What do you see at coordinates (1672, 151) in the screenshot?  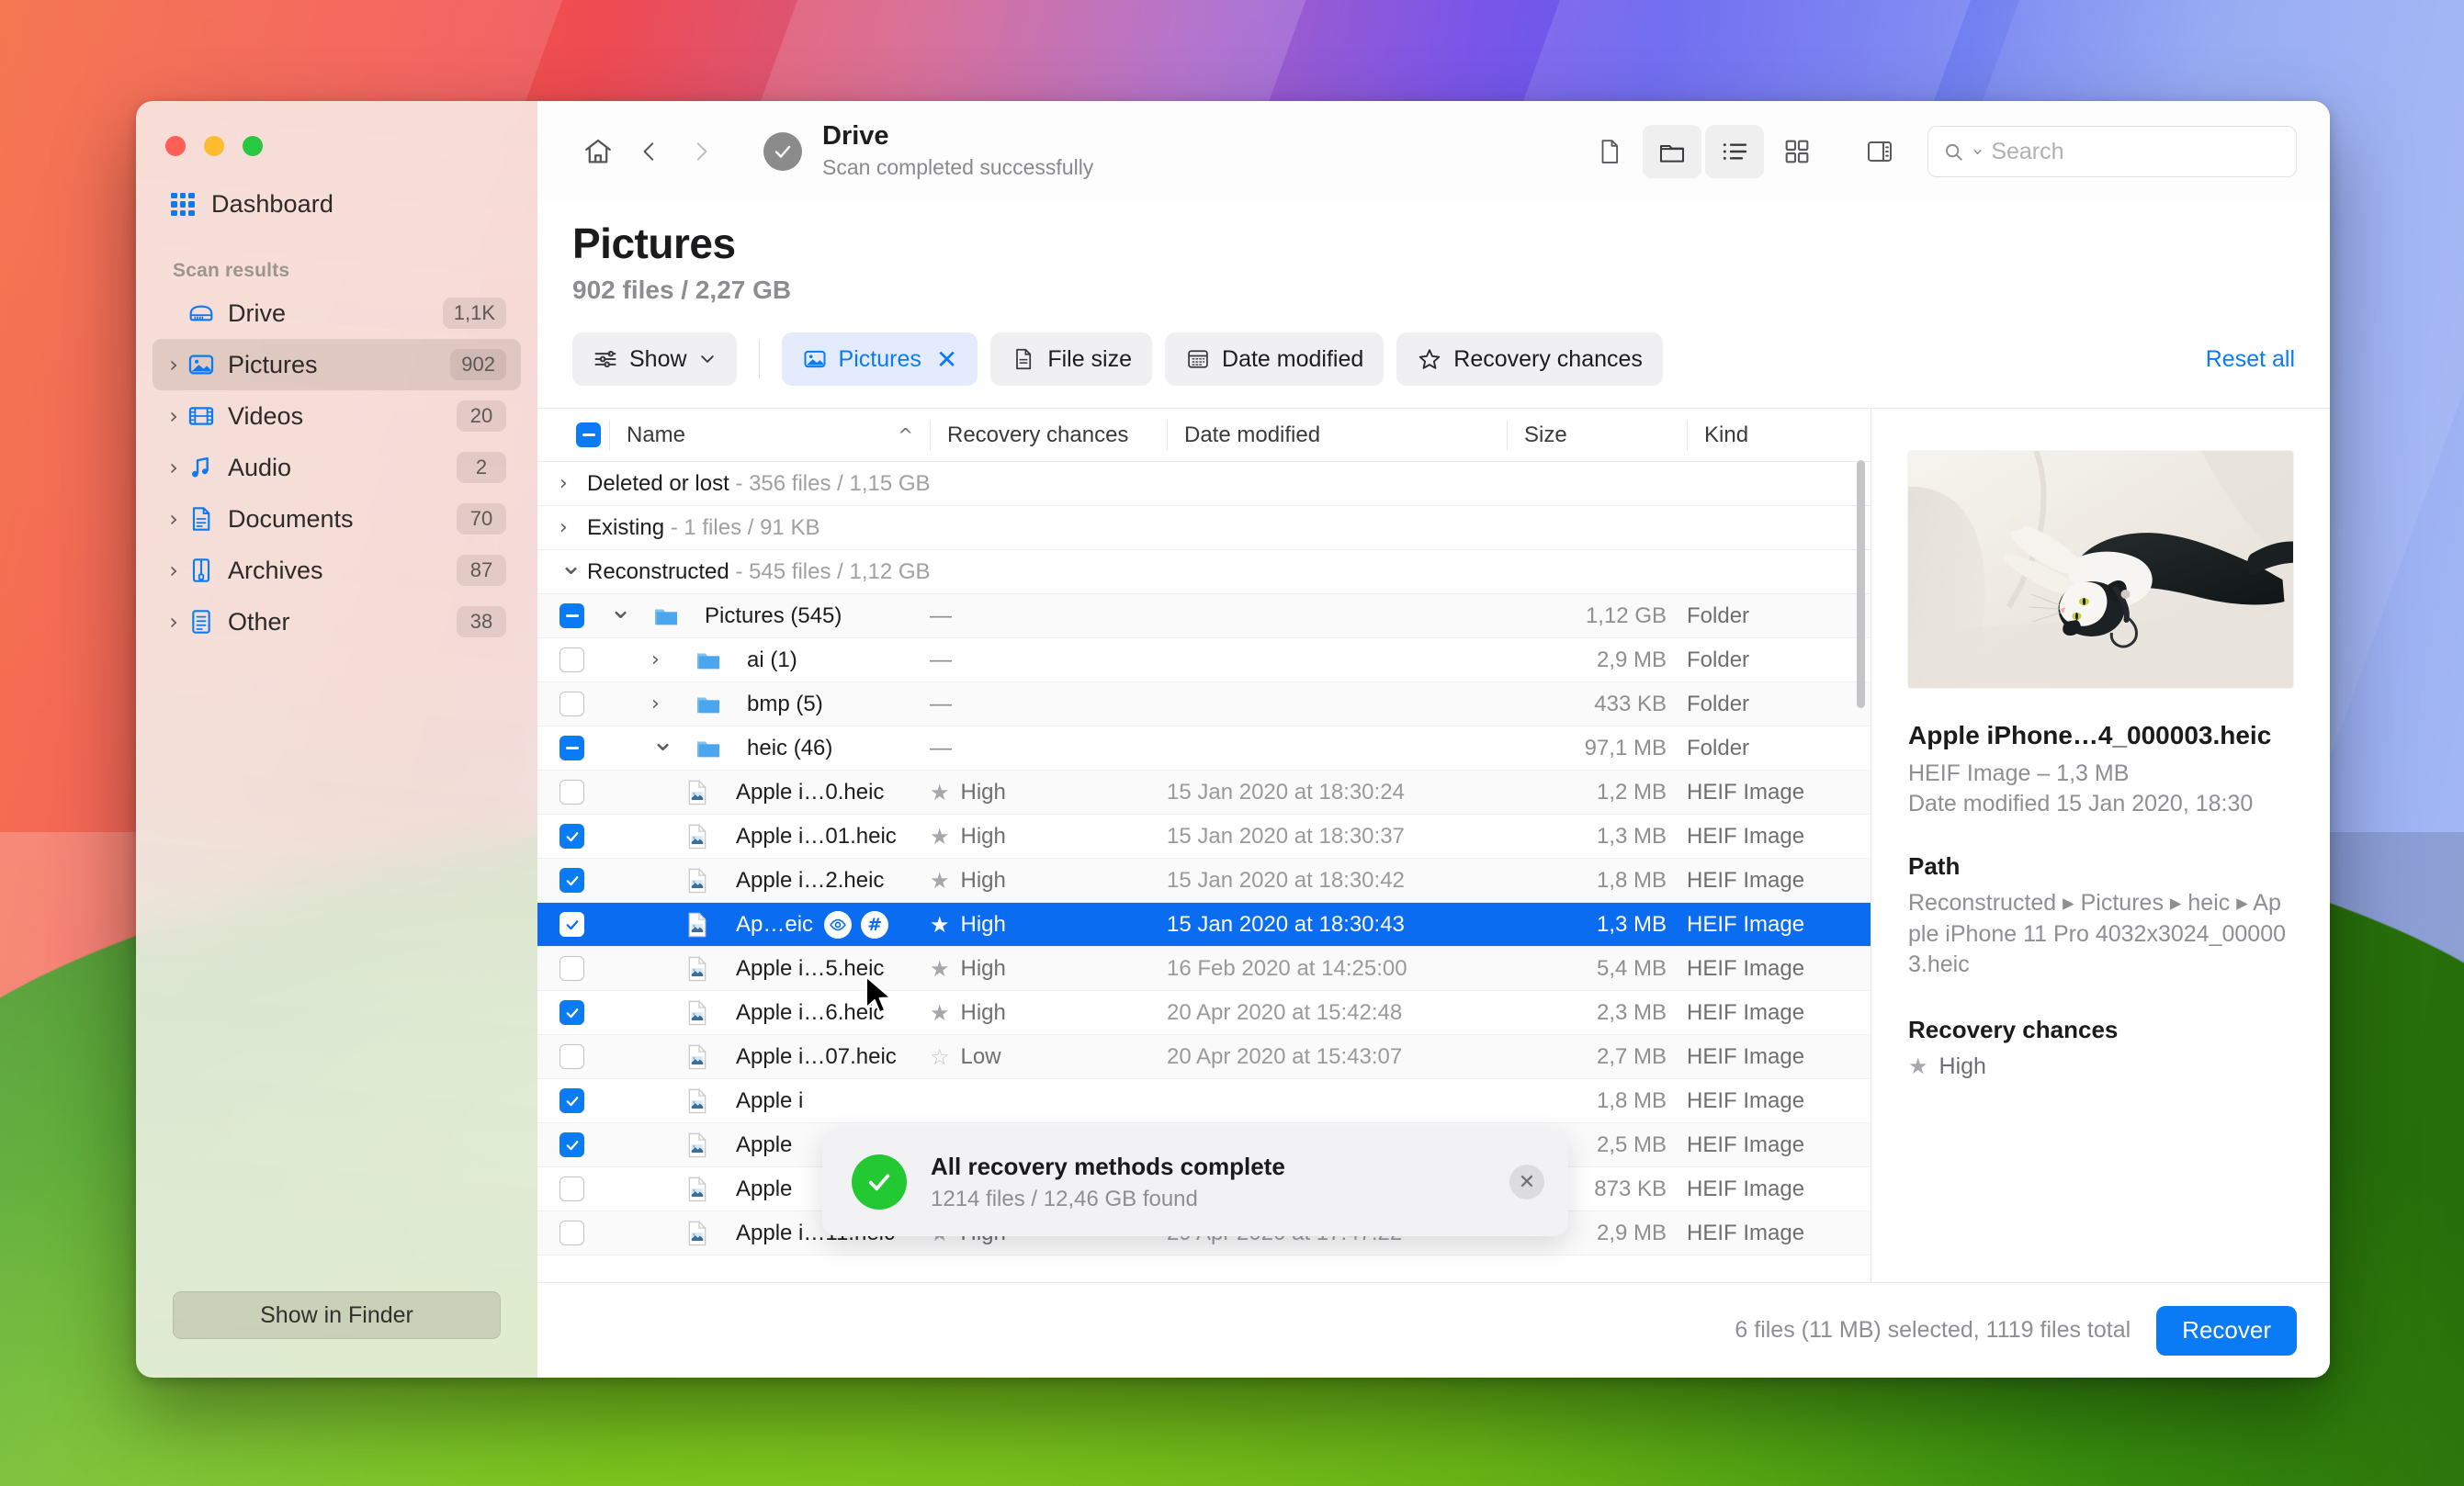 I see `folder-view-button` at bounding box center [1672, 151].